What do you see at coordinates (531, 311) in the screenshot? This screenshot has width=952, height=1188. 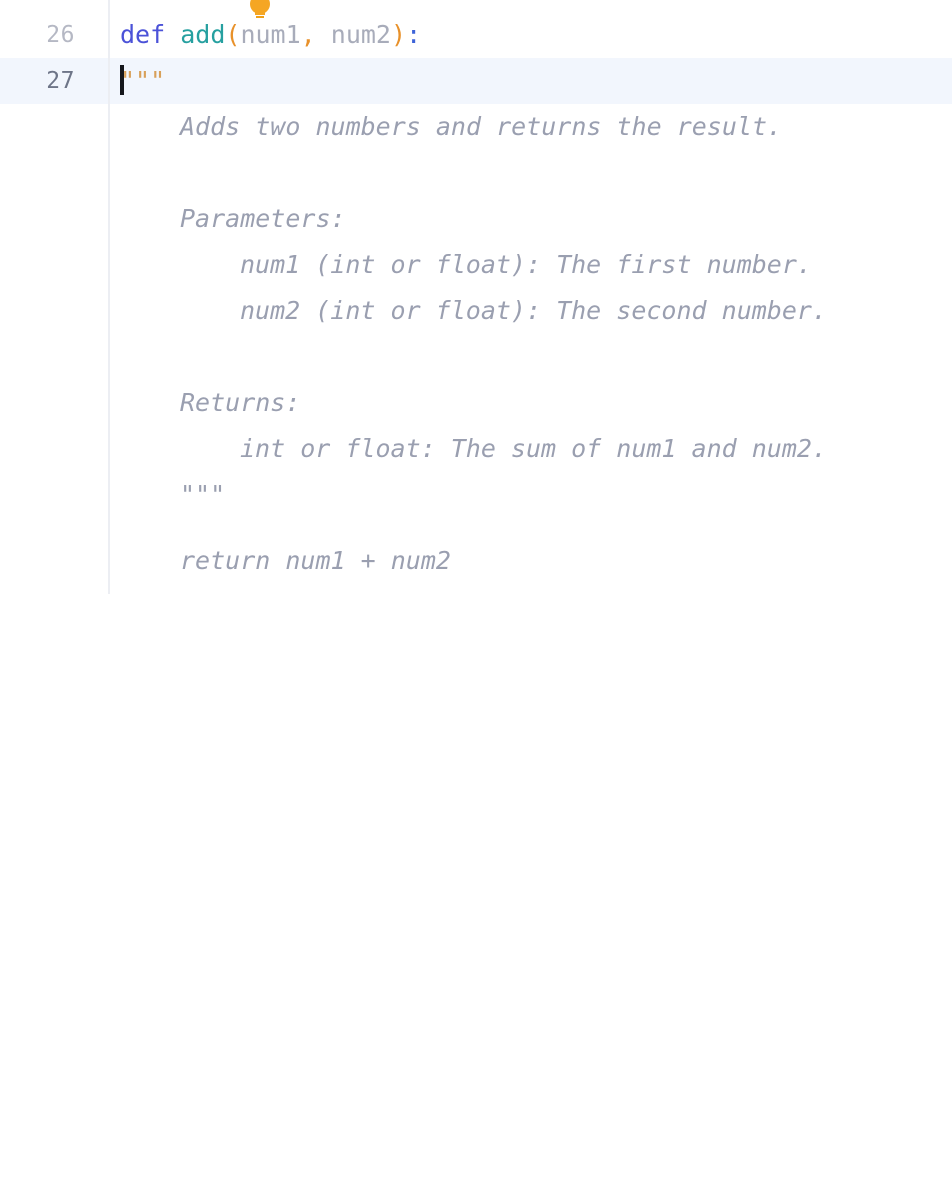 I see `docstring-line-param-num2: num2 (int or float): The second number.` at bounding box center [531, 311].